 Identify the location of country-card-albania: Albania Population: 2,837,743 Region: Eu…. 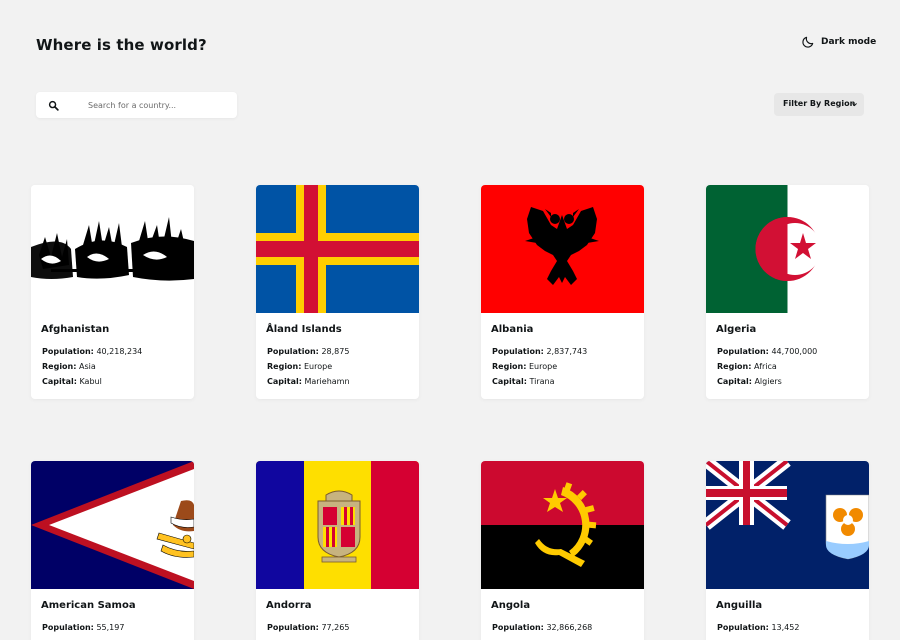
(562, 292).